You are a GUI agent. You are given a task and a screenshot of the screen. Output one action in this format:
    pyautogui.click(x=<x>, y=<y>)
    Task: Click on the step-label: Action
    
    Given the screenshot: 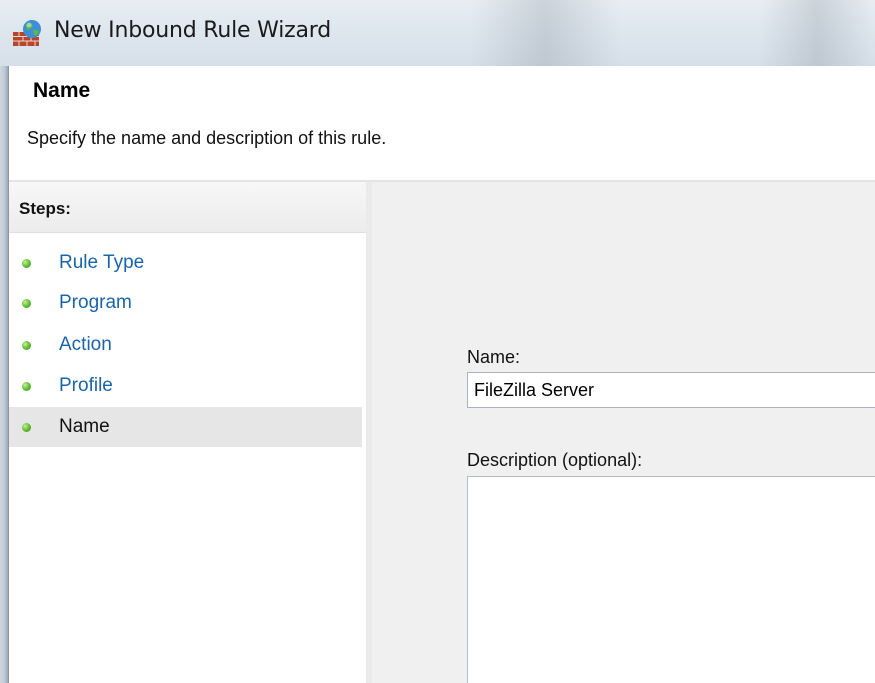 What is the action you would take?
    pyautogui.click(x=85, y=345)
    